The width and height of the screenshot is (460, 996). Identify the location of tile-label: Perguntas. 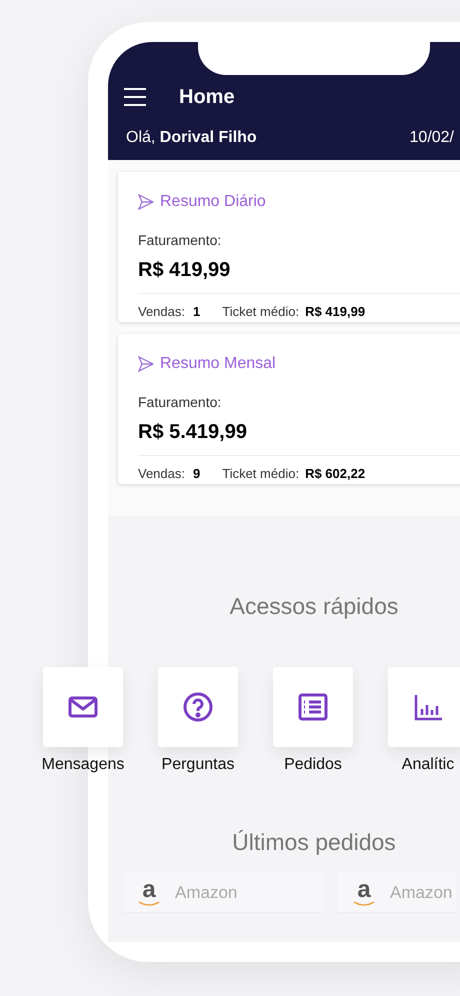
(198, 765).